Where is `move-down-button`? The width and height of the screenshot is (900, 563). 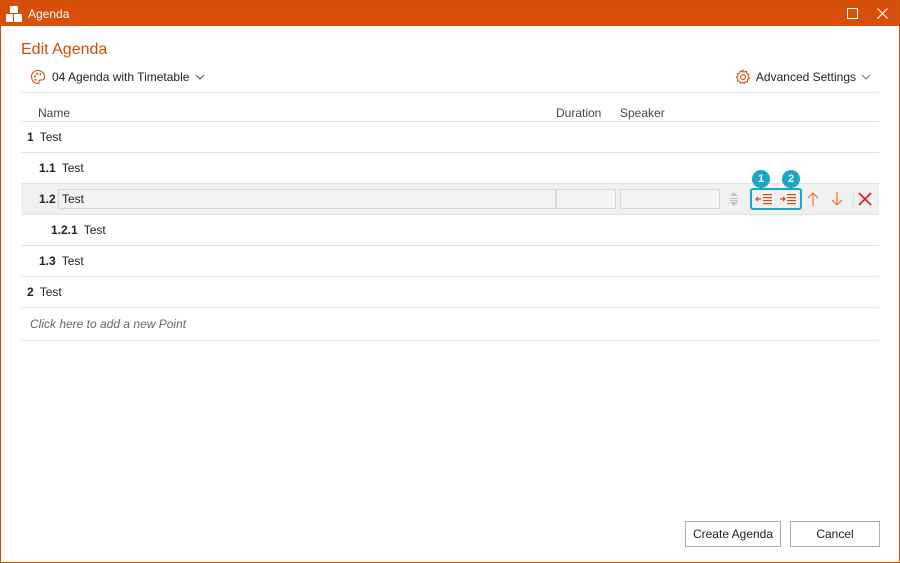 move-down-button is located at coordinates (837, 199).